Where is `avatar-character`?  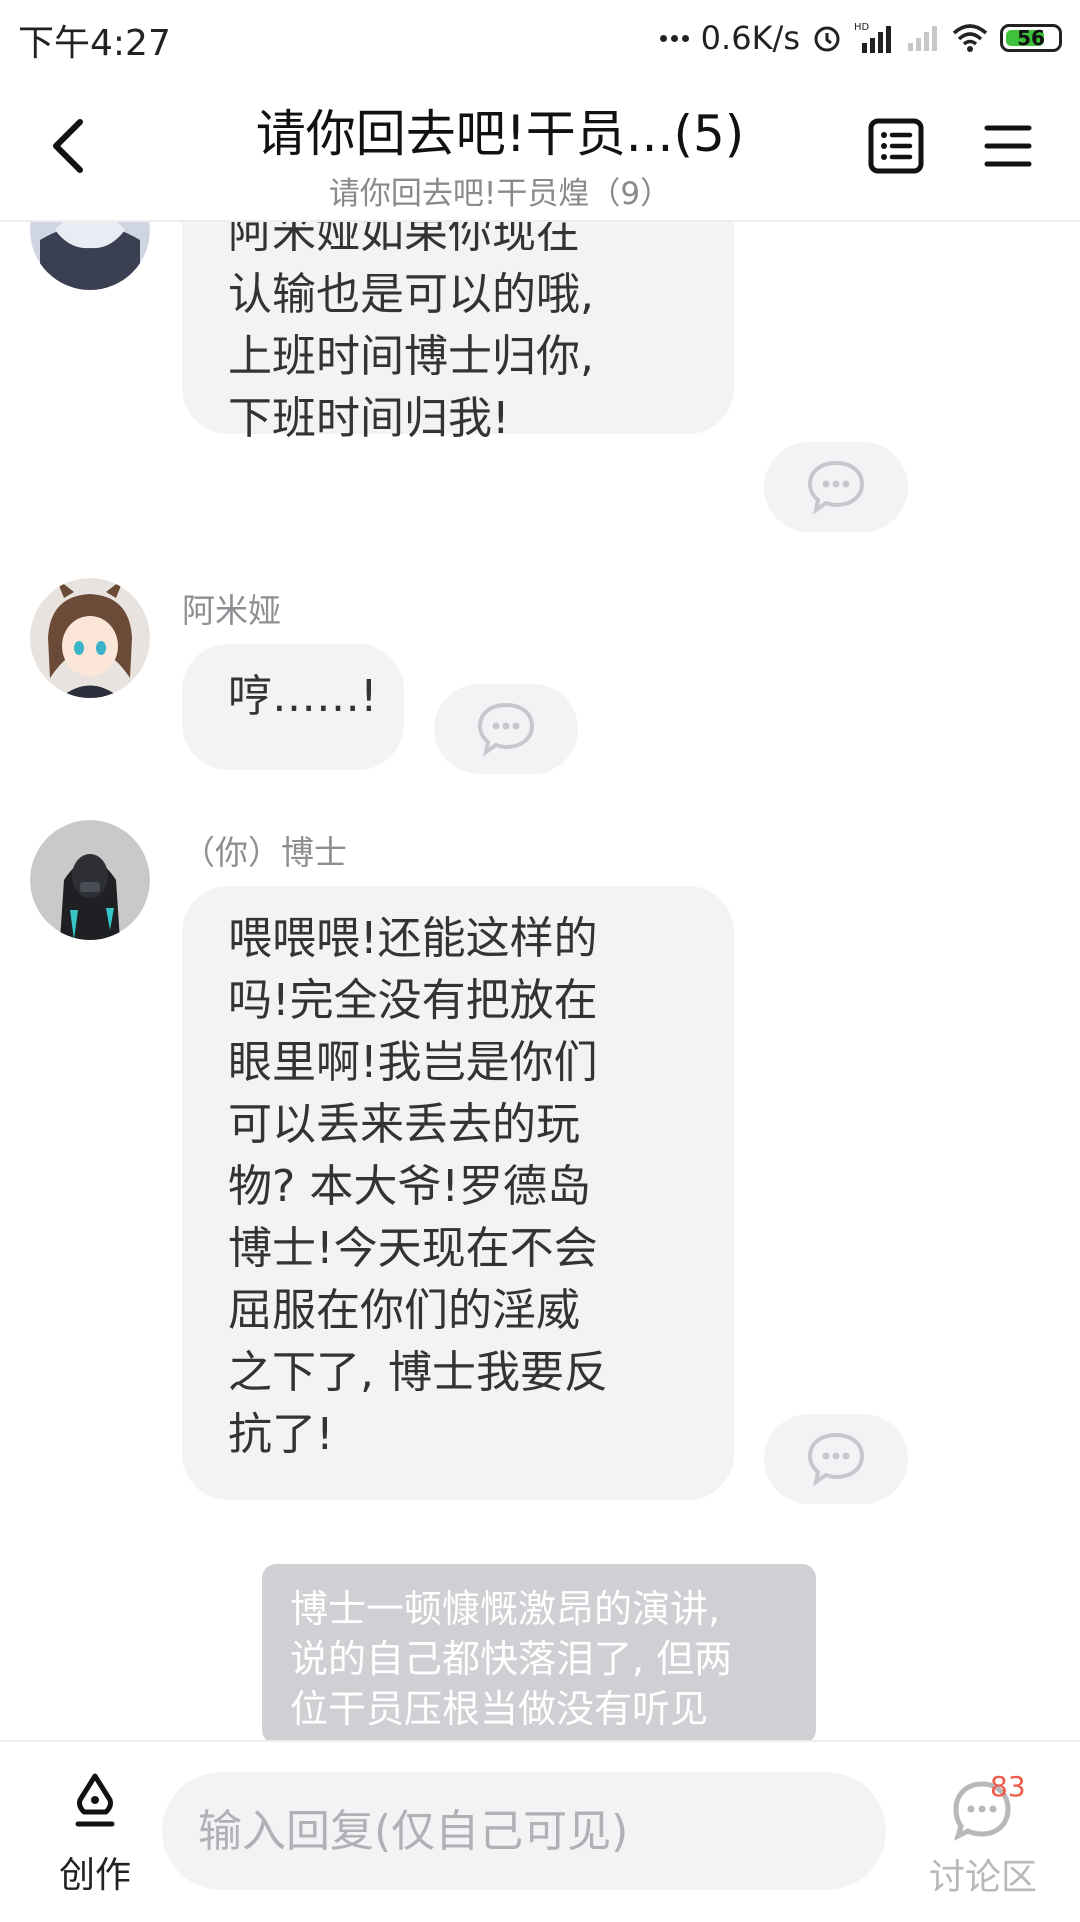 avatar-character is located at coordinates (90, 256).